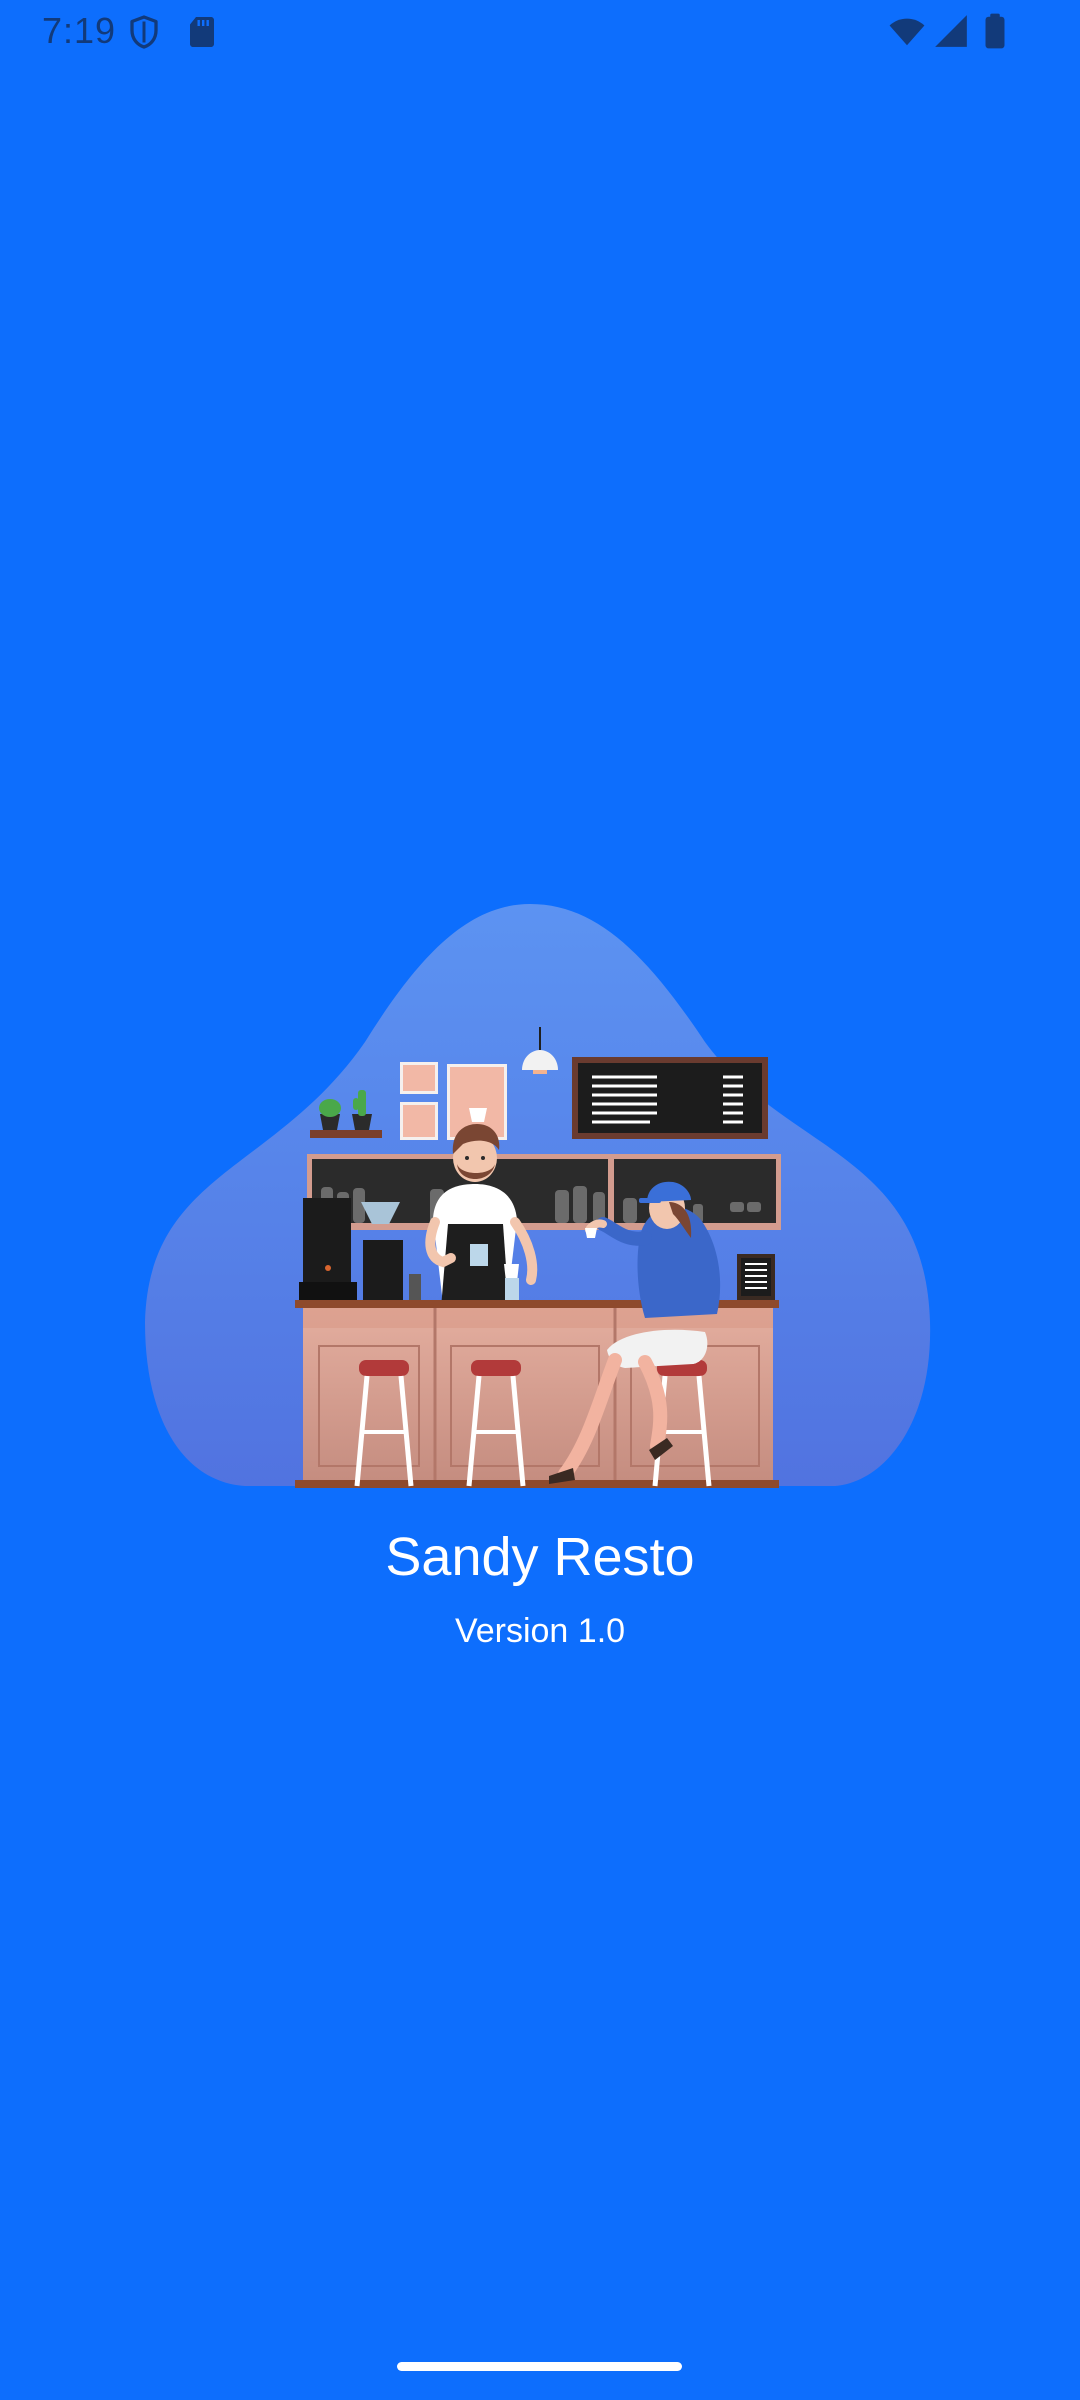  I want to click on app-name: Sandy Resto, so click(540, 1557).